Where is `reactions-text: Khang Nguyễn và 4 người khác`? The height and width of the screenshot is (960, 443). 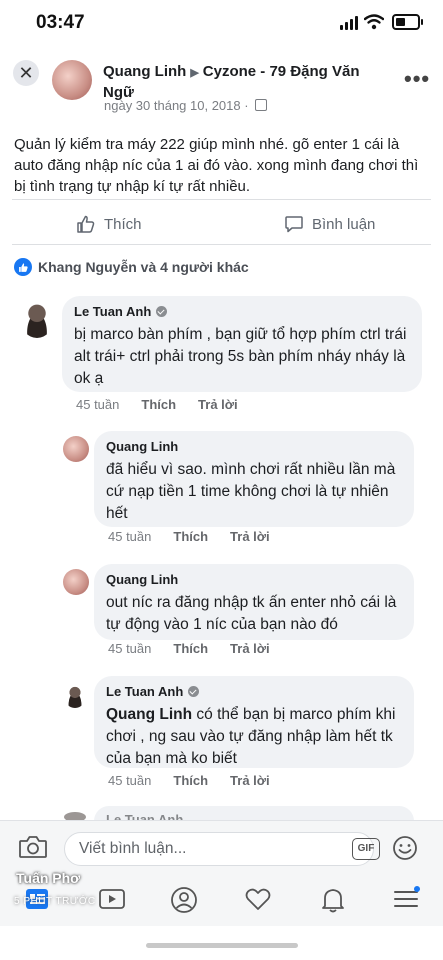
reactions-text: Khang Nguyễn và 4 người khác is located at coordinates (143, 267).